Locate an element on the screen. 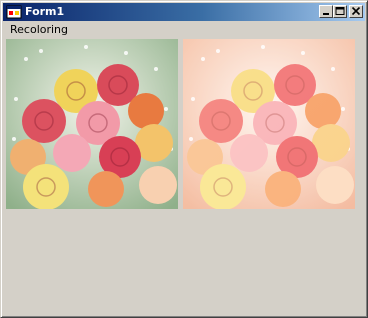 This screenshot has width=368, height=318. menu-item-recoloring: Recoloring is located at coordinates (39, 30).